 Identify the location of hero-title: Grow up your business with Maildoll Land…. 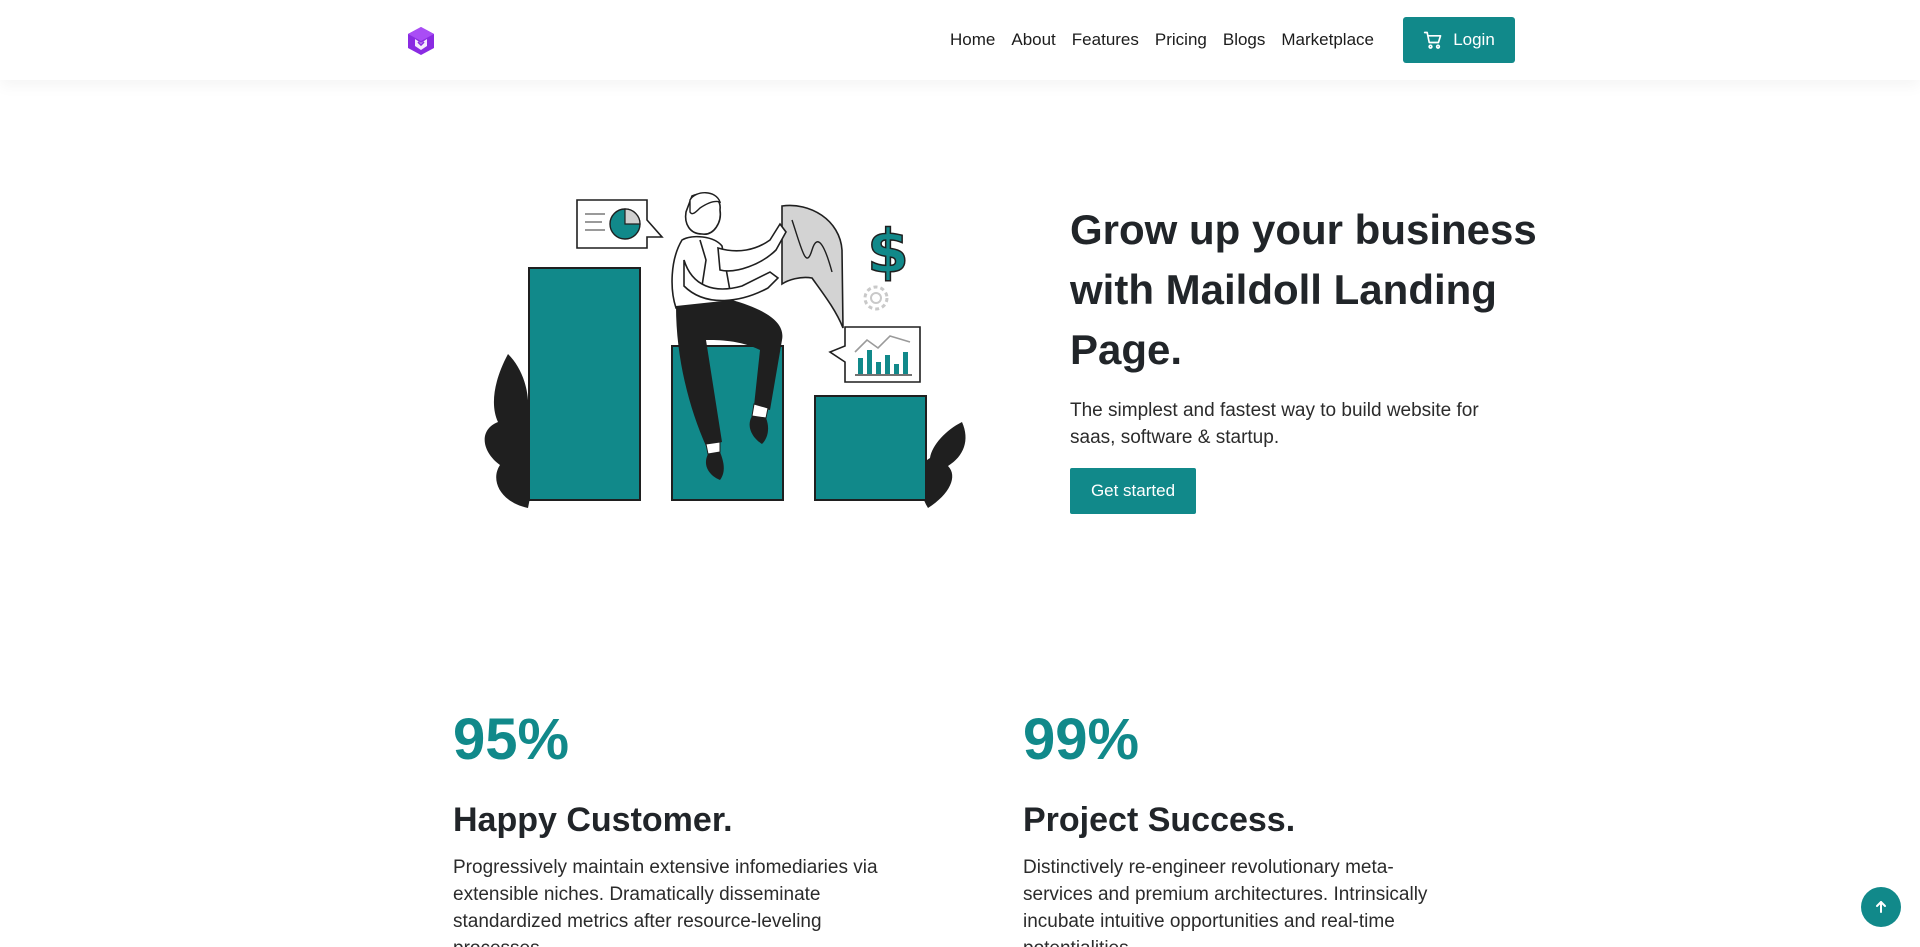
(1303, 289).